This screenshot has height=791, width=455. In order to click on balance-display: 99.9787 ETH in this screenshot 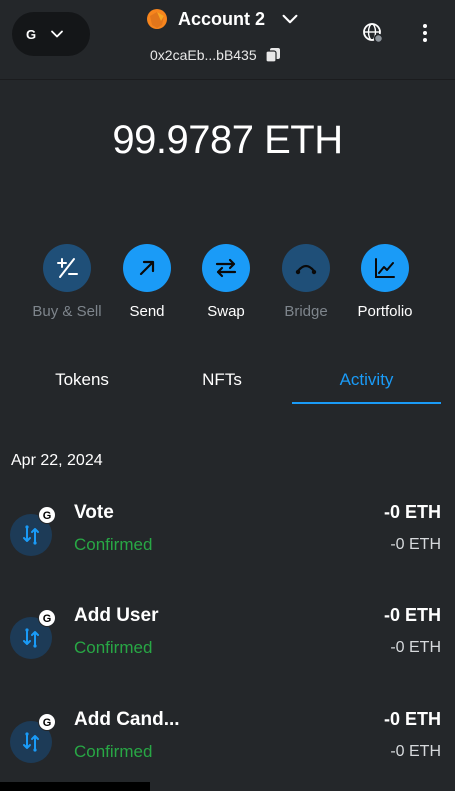, I will do `click(227, 140)`.